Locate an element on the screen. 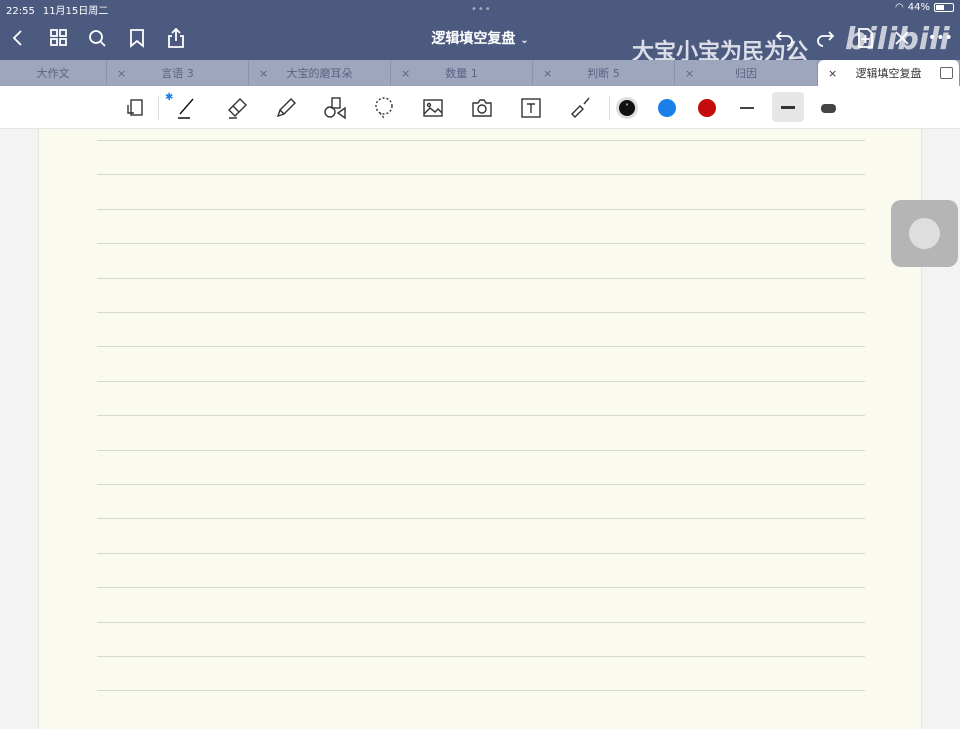  redo-icon is located at coordinates (826, 39).